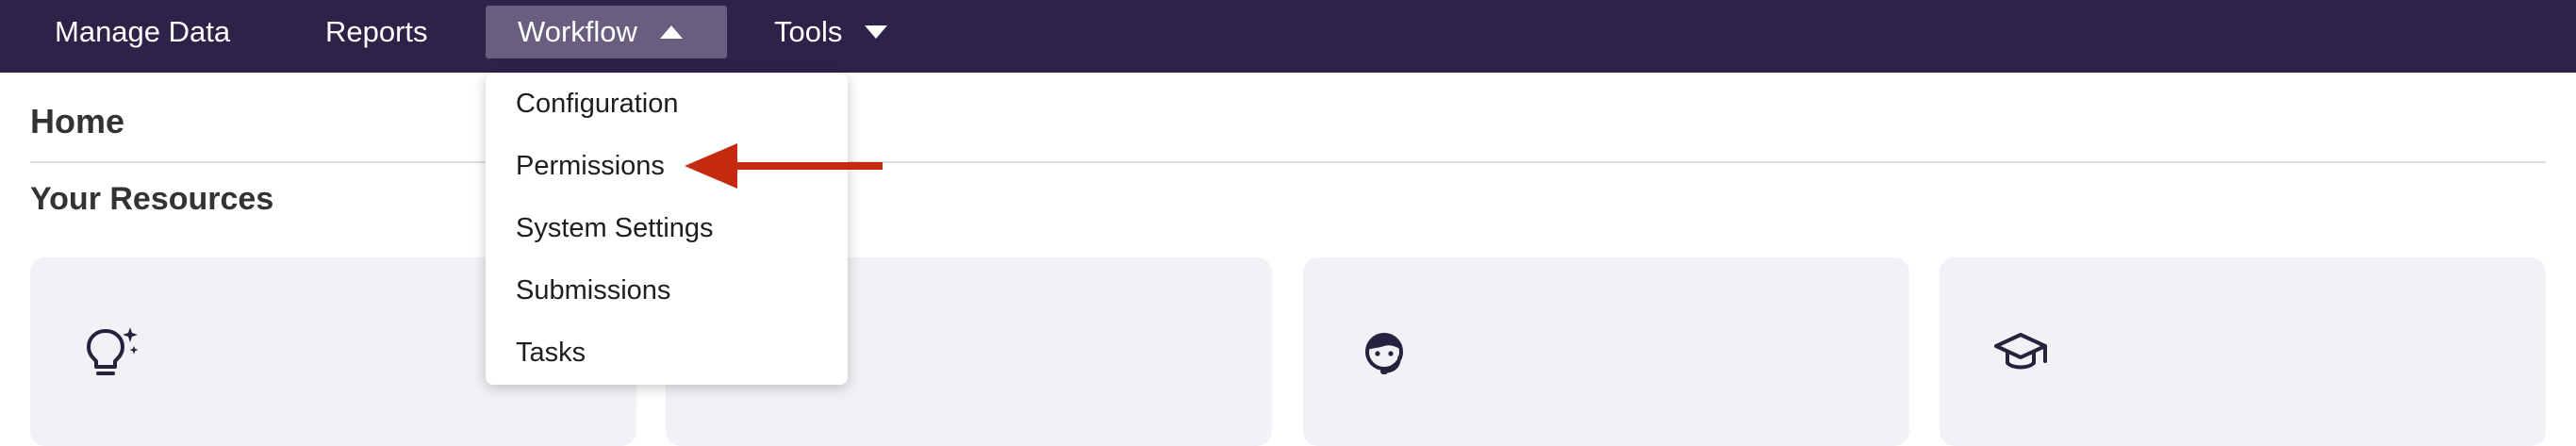  Describe the element at coordinates (876, 32) in the screenshot. I see `caret-down-icon` at that location.